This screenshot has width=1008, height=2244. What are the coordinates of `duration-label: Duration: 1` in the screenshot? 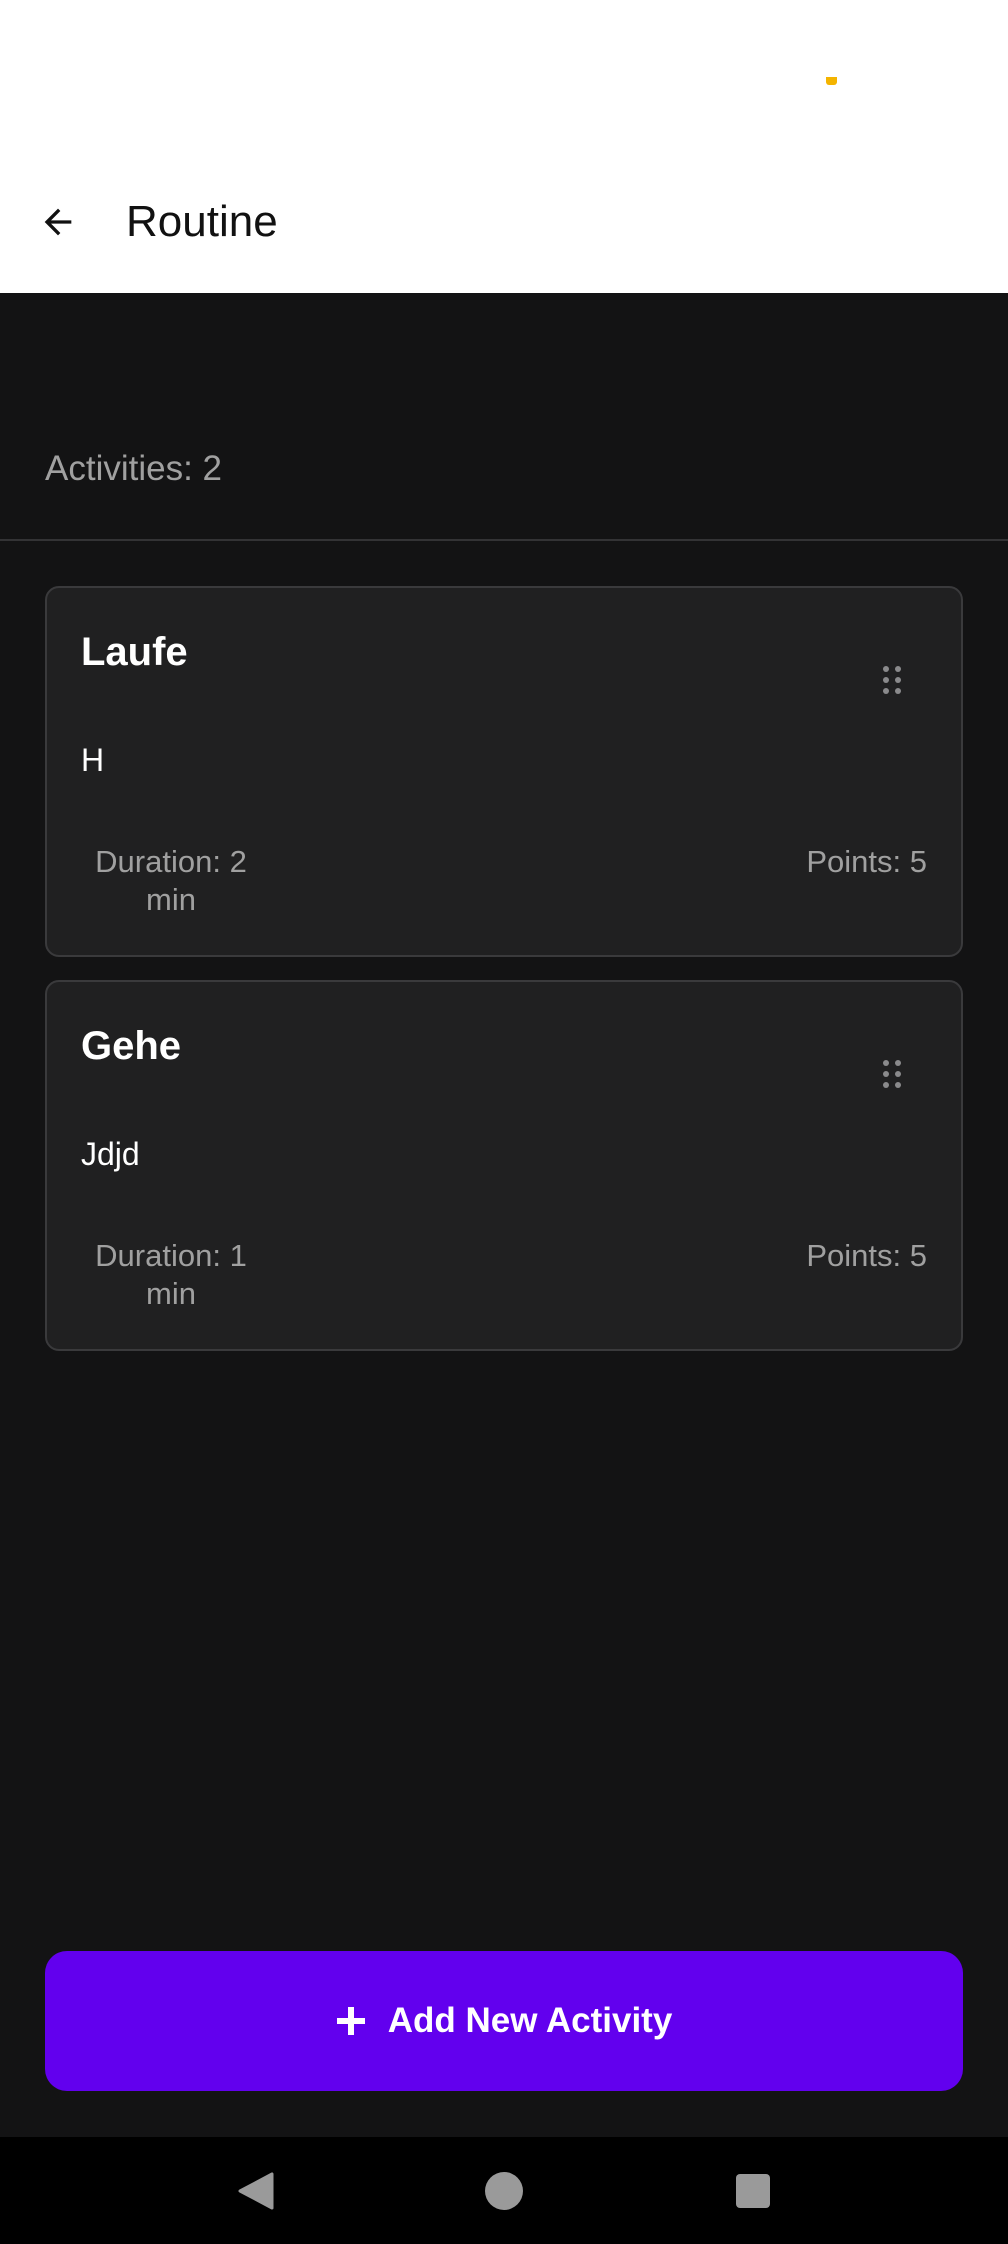 It's located at (171, 1255).